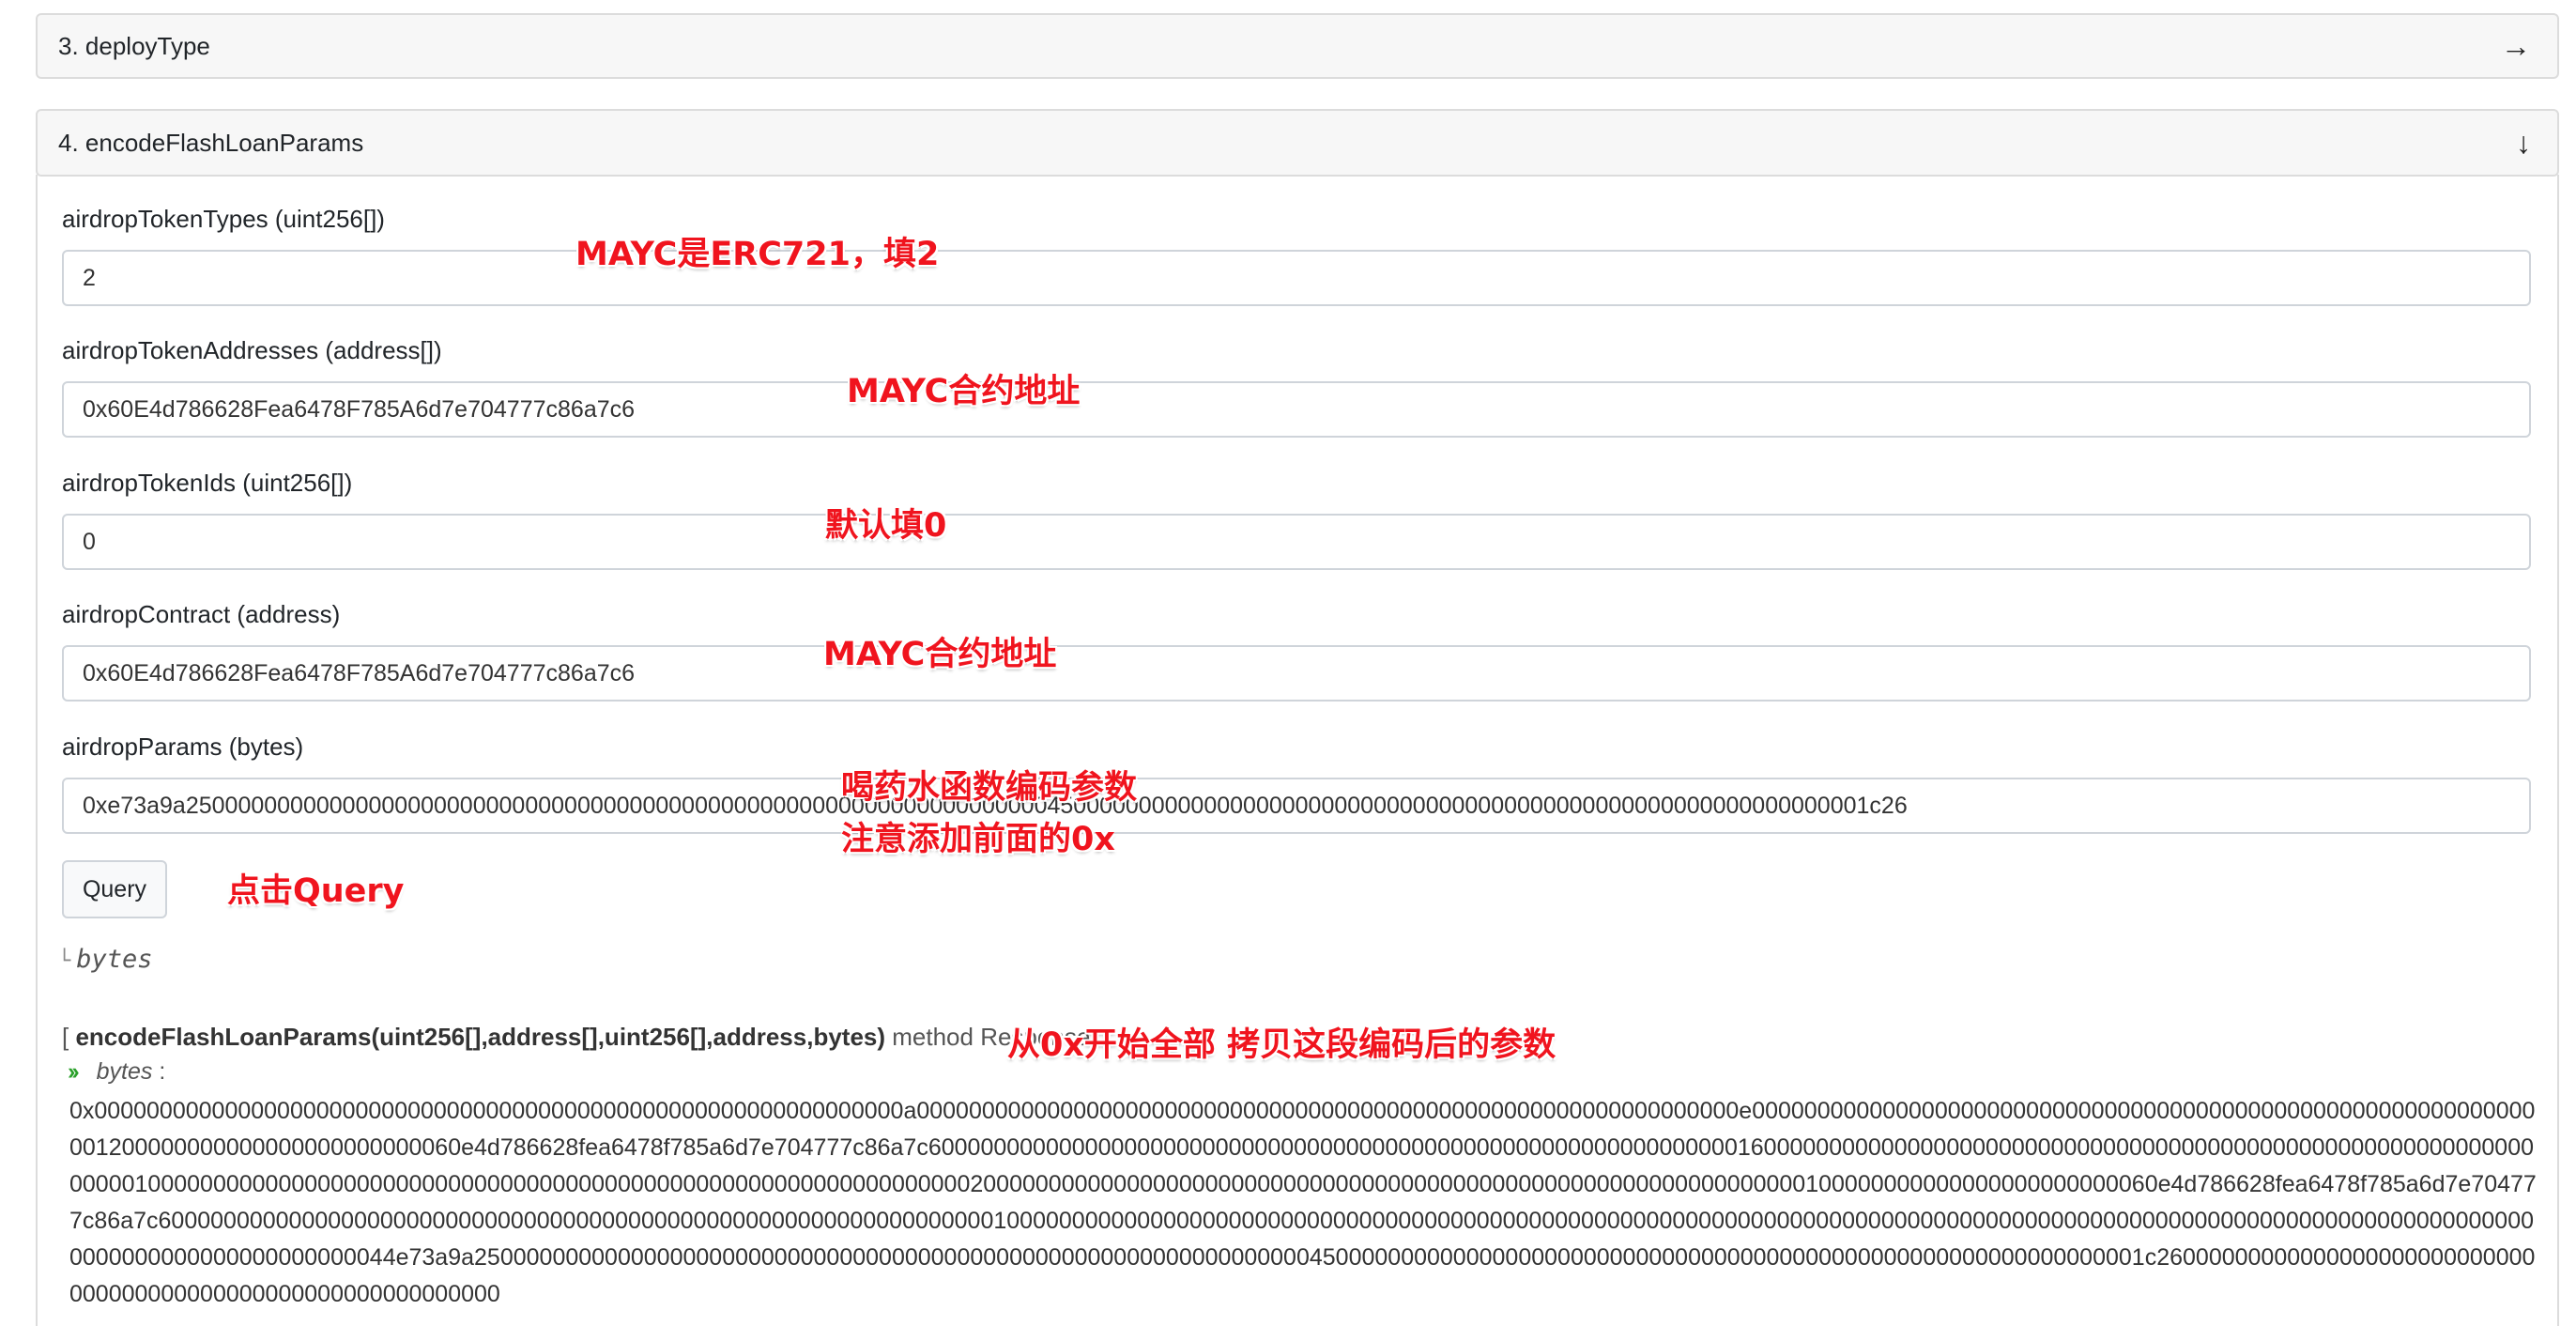  I want to click on return-type-label: bytes, so click(114, 959).